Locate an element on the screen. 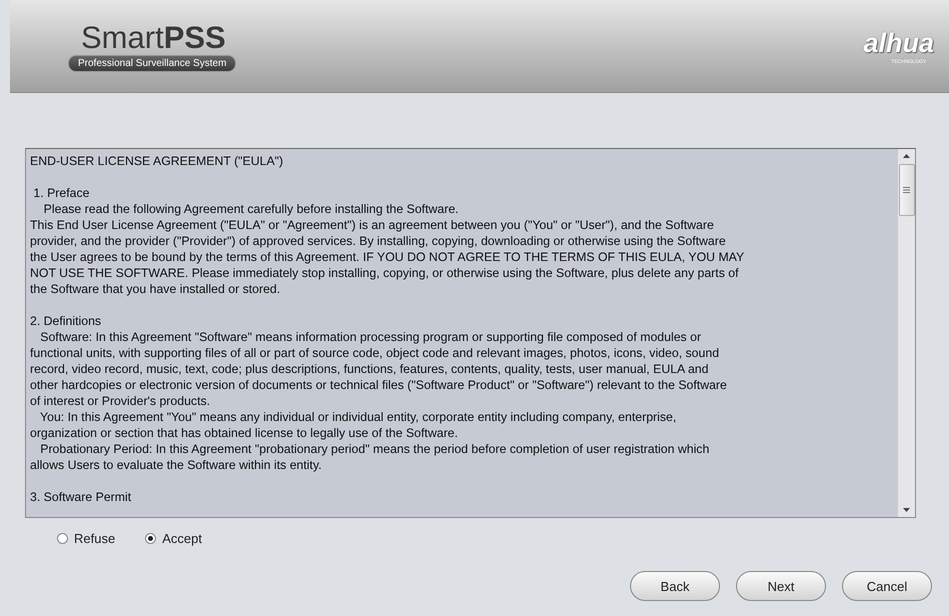 This screenshot has width=949, height=616. license-text-line: other hardcopies or electronic version of documents or technical files ("Software Product" or "Software") relevant to the Software is located at coordinates (379, 385).